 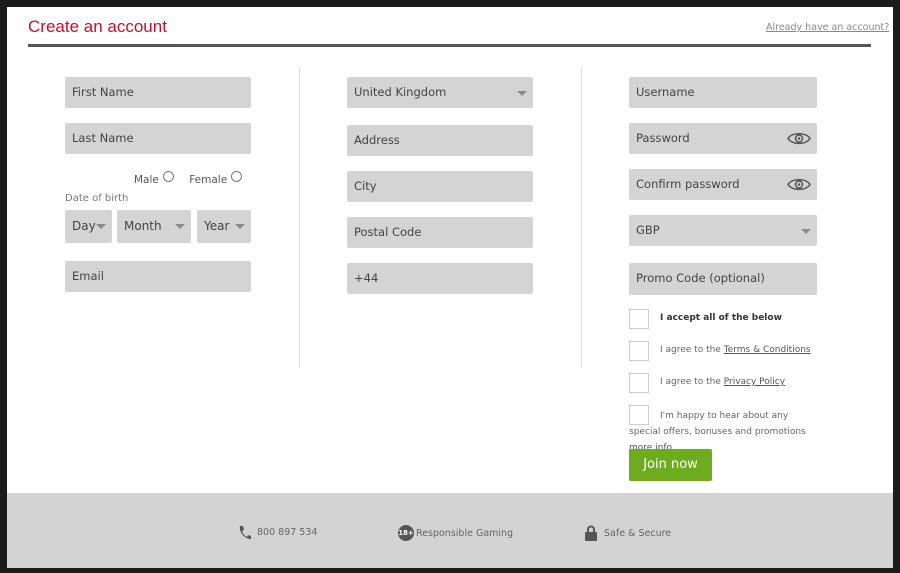 I want to click on day-value: Day, so click(x=84, y=226).